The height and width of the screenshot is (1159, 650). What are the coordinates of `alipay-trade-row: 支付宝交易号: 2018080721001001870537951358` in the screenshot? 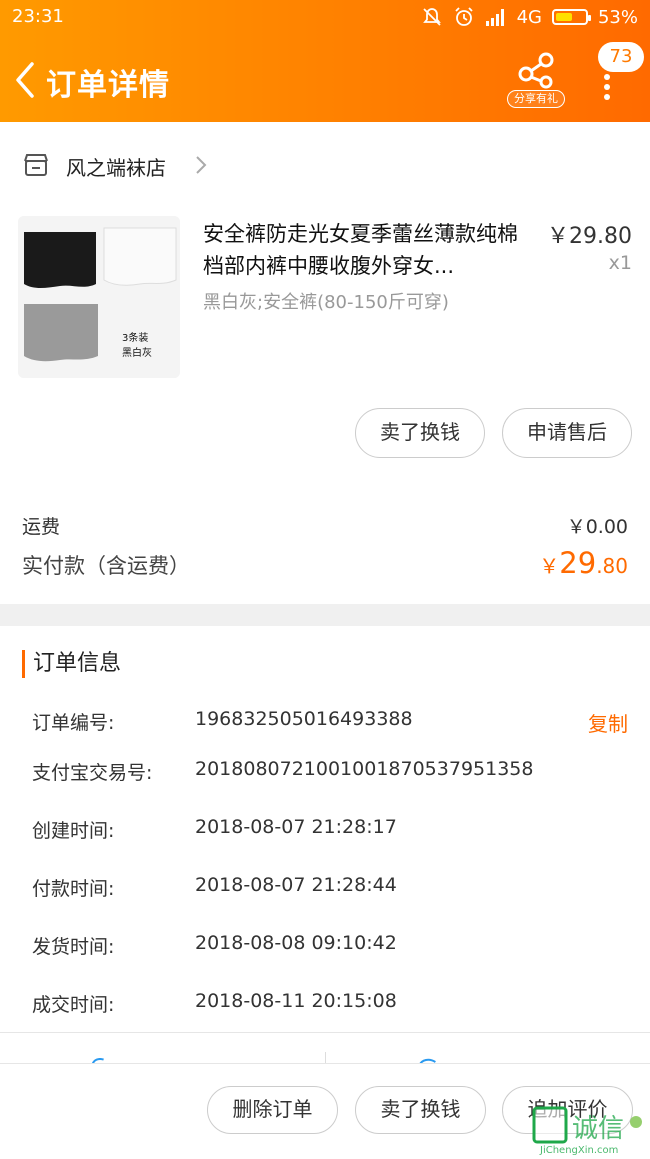 It's located at (325, 773).